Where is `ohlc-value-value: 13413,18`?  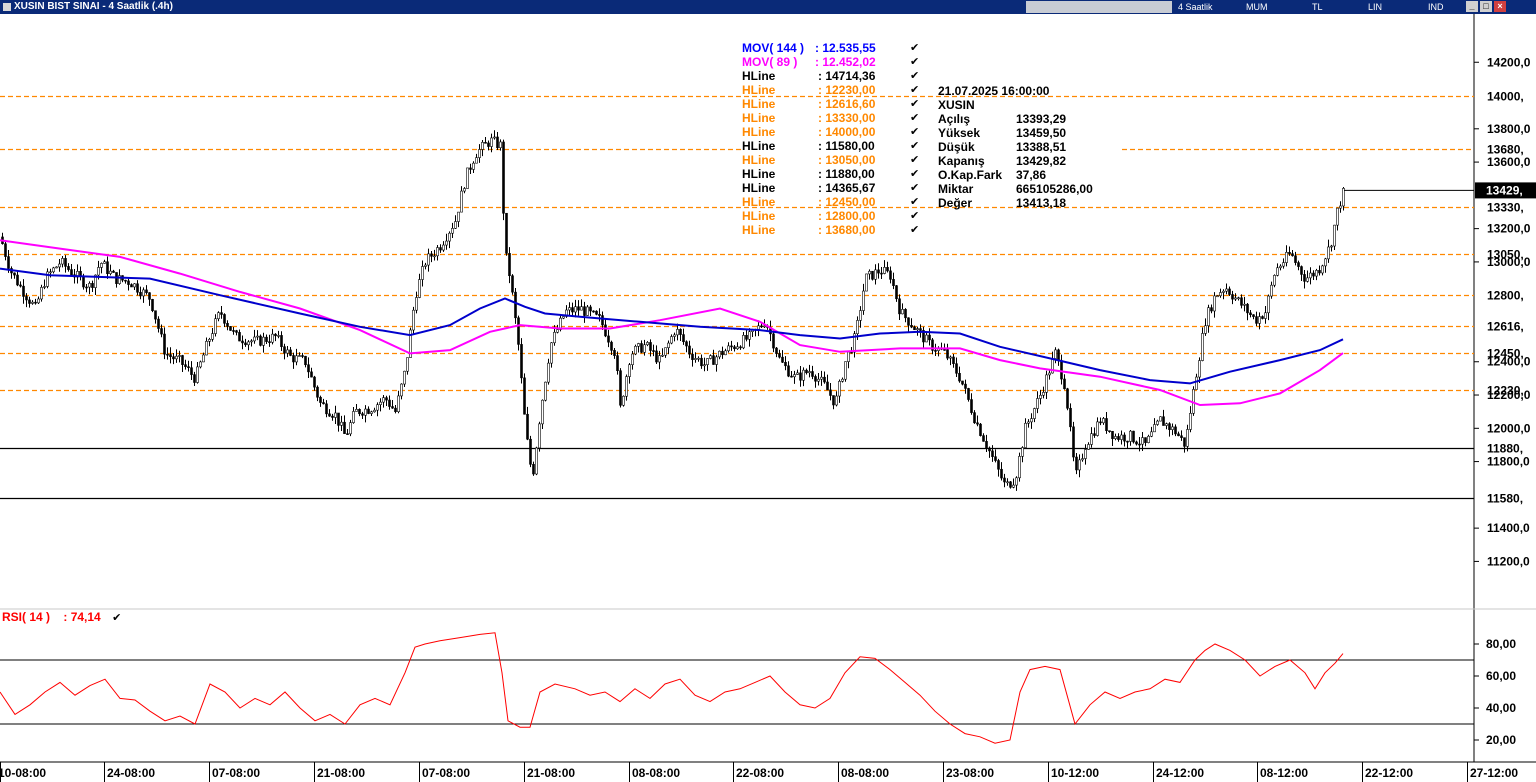 ohlc-value-value: 13413,18 is located at coordinates (1041, 203).